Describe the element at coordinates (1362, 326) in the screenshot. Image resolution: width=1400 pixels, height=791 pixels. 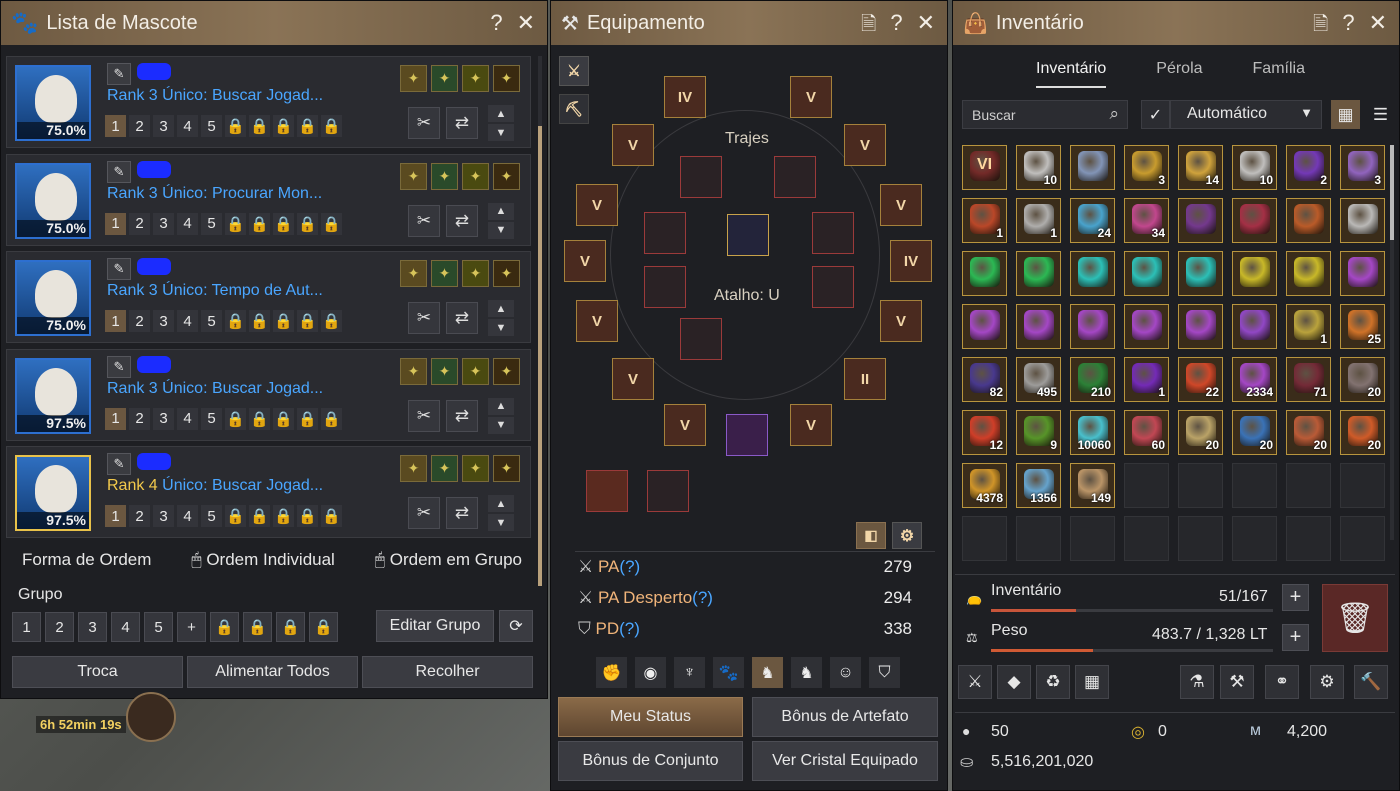
I see `inventory-item: 25` at that location.